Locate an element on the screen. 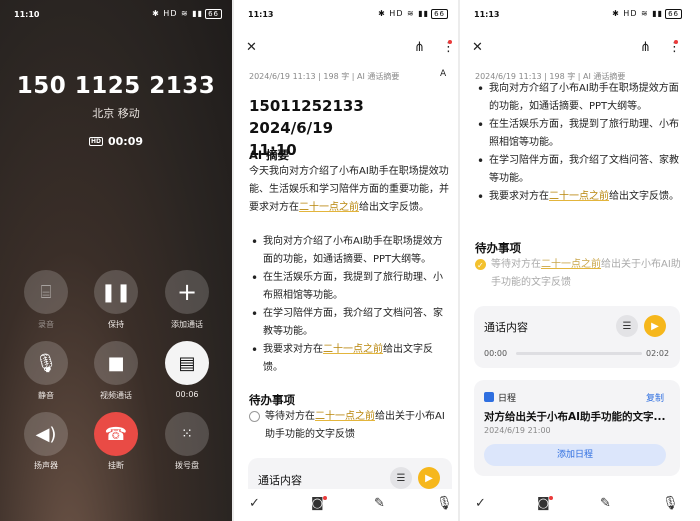  add-call-button: + is located at coordinates (187, 292).